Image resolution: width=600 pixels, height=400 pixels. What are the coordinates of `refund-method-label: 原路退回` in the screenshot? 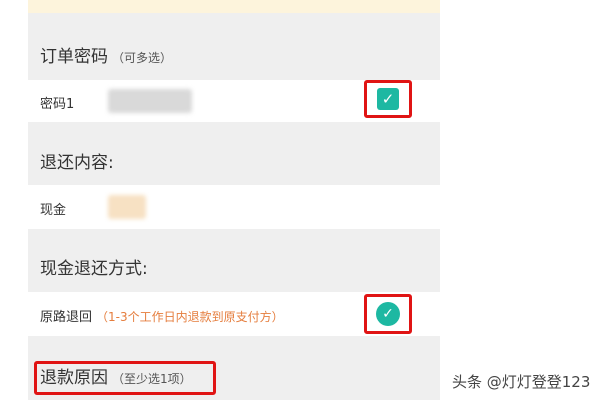 It's located at (66, 317).